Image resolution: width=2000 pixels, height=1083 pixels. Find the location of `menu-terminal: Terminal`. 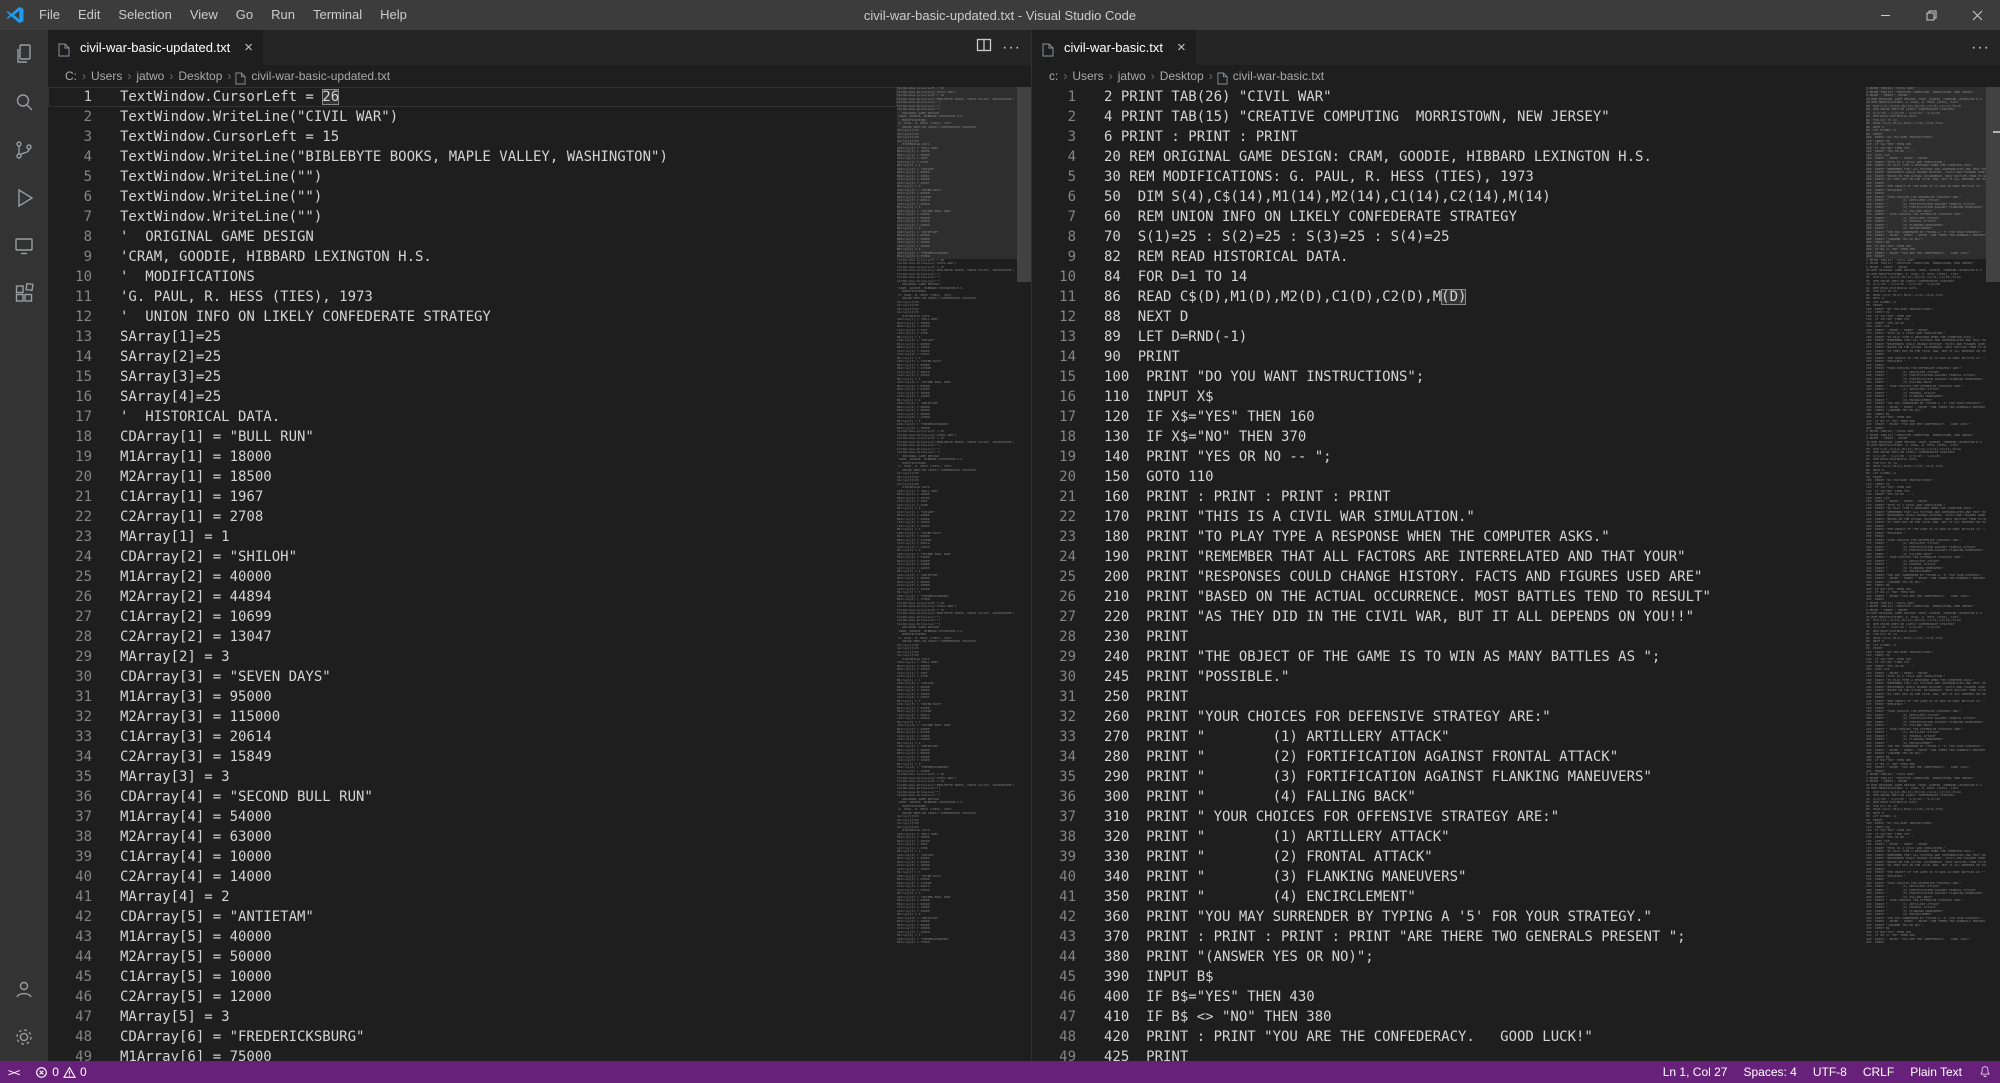

menu-terminal: Terminal is located at coordinates (337, 15).